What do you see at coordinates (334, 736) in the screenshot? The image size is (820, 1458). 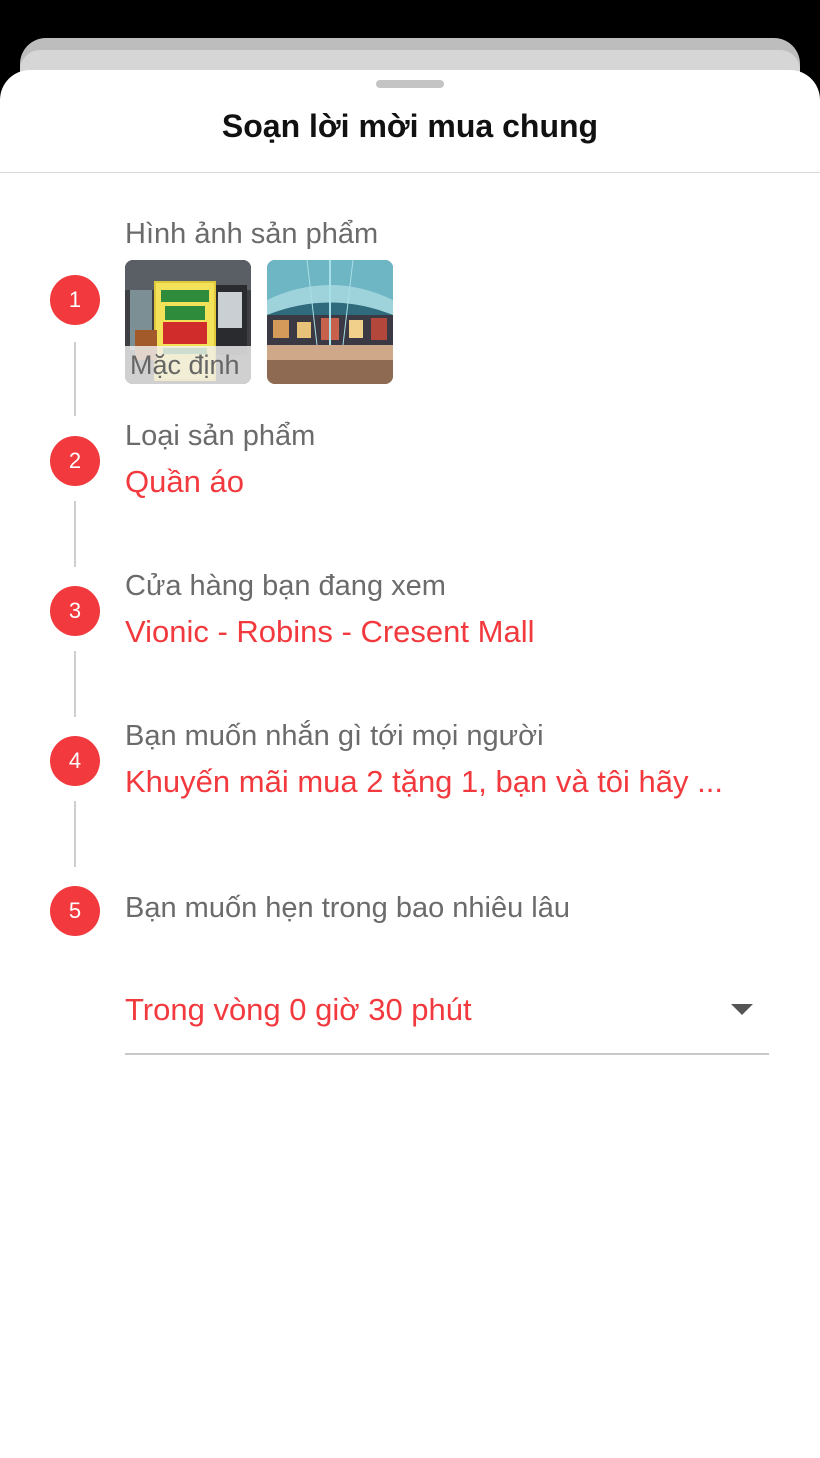 I see `message-label: Bạn muốn nhắn gì tới mọi người` at bounding box center [334, 736].